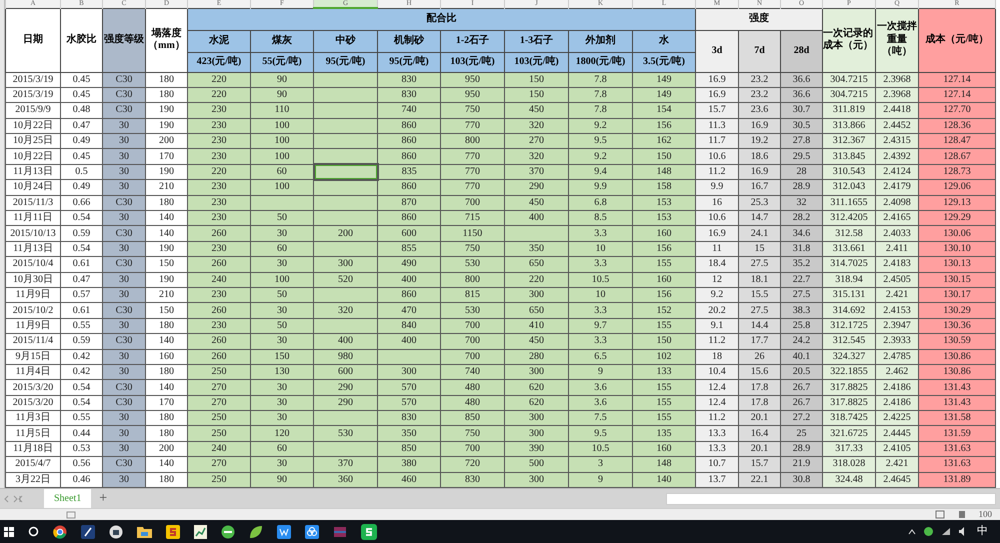 The image size is (1000, 543). I want to click on table-cell: 149, so click(664, 80).